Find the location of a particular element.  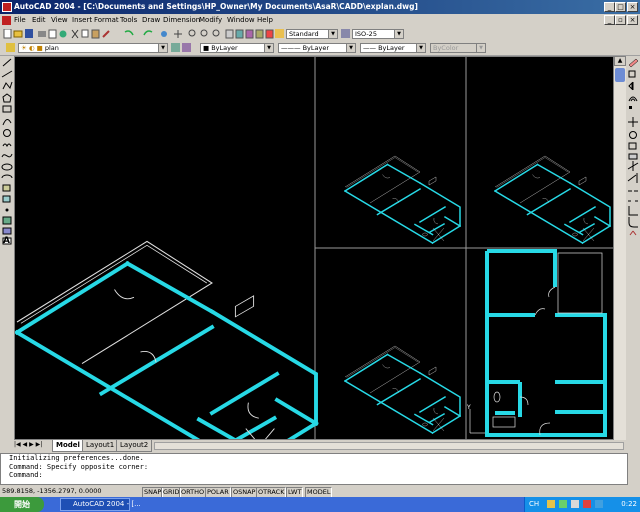

menu-window: Window is located at coordinates (241, 20).